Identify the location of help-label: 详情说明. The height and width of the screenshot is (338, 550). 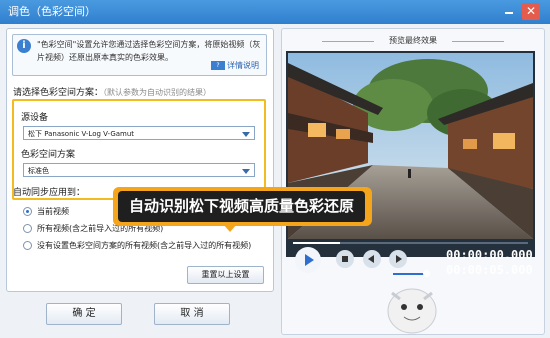
(243, 65).